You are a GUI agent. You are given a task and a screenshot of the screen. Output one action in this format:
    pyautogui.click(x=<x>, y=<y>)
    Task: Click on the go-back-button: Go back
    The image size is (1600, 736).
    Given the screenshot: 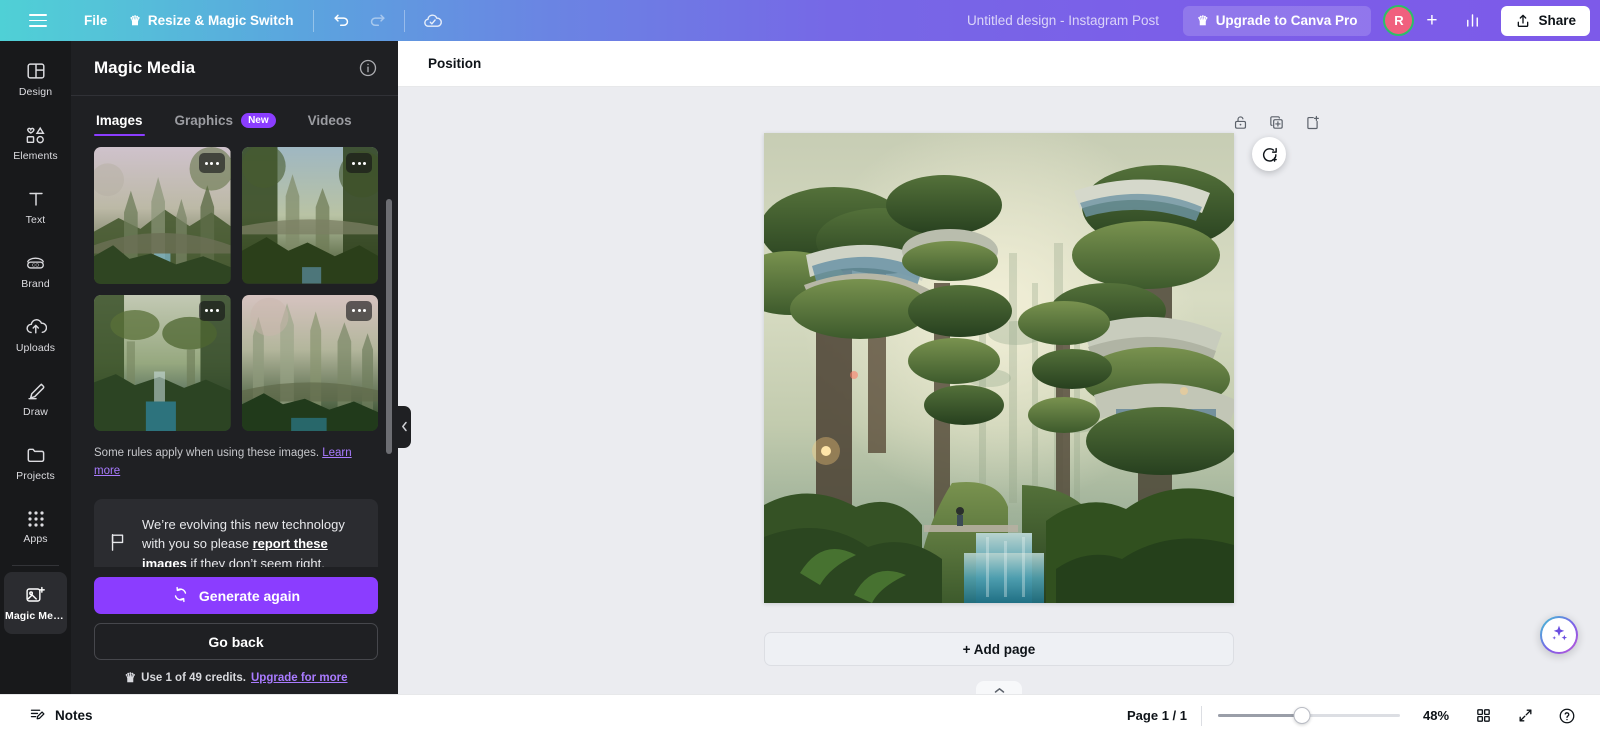 What is the action you would take?
    pyautogui.click(x=236, y=641)
    